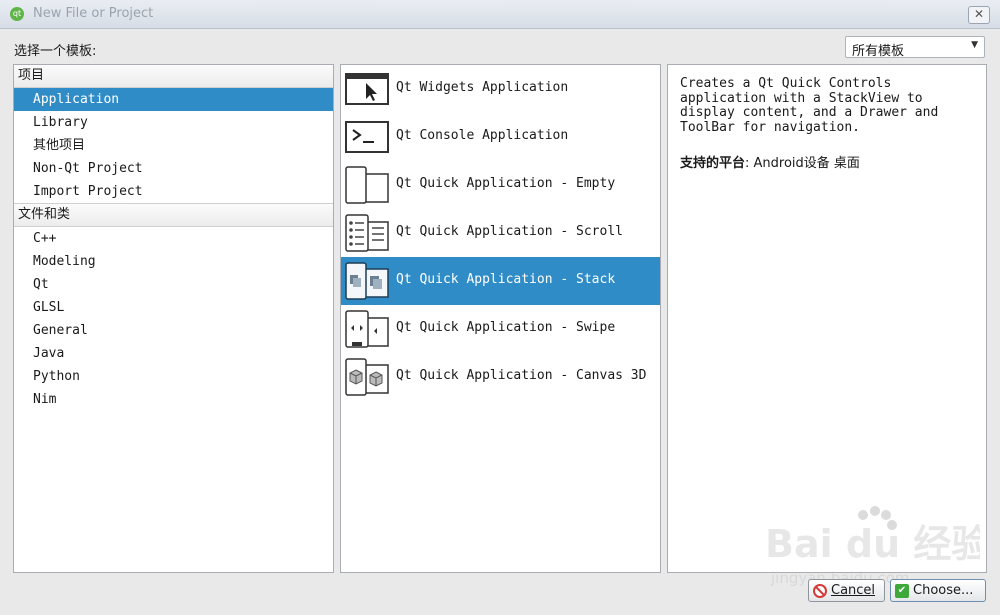 This screenshot has width=1000, height=615. I want to click on platforms-values: Android设备 桌面, so click(806, 163).